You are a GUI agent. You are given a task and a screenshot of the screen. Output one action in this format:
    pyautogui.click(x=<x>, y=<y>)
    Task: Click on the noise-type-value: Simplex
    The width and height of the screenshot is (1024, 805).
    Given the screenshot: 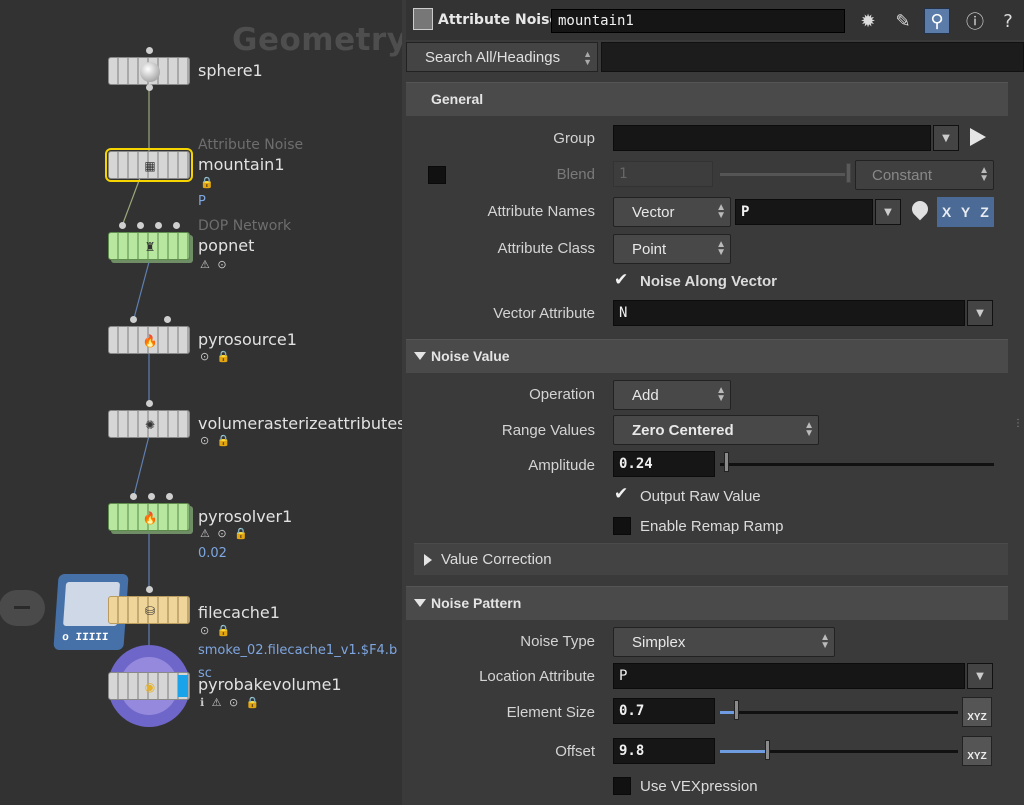 What is the action you would take?
    pyautogui.click(x=659, y=642)
    